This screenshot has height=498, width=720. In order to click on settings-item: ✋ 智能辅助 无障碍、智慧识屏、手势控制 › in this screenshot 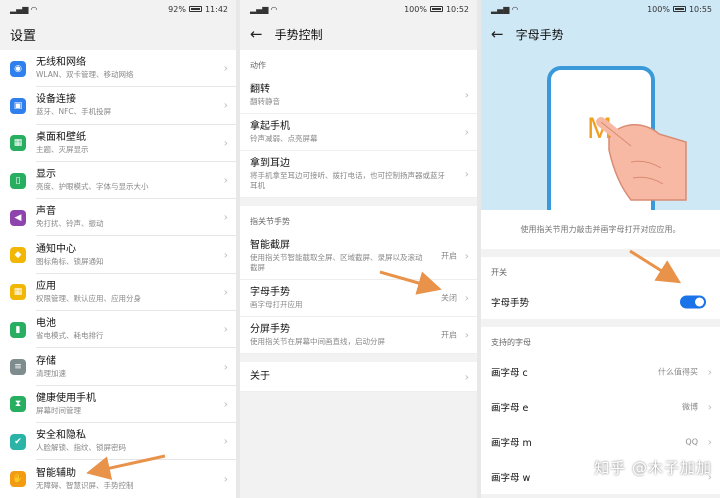, I will do `click(118, 478)`.